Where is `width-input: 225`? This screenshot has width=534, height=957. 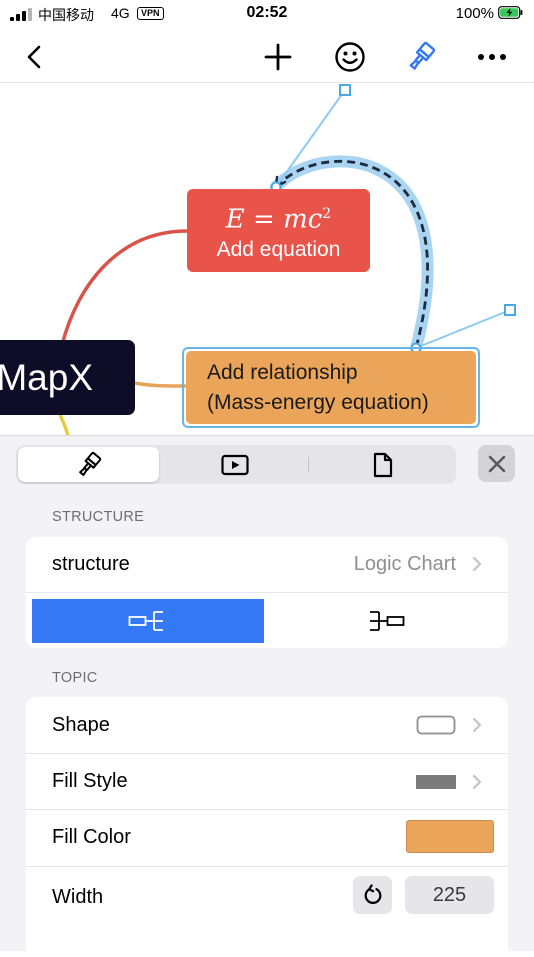 width-input: 225 is located at coordinates (449, 895).